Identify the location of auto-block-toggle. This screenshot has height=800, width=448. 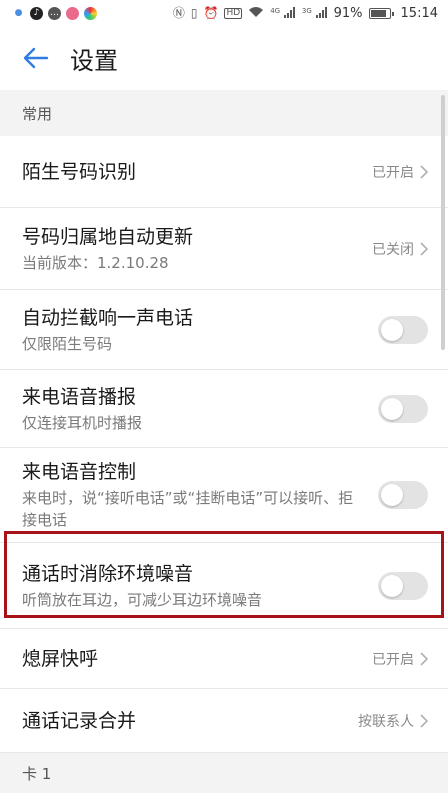
(403, 329).